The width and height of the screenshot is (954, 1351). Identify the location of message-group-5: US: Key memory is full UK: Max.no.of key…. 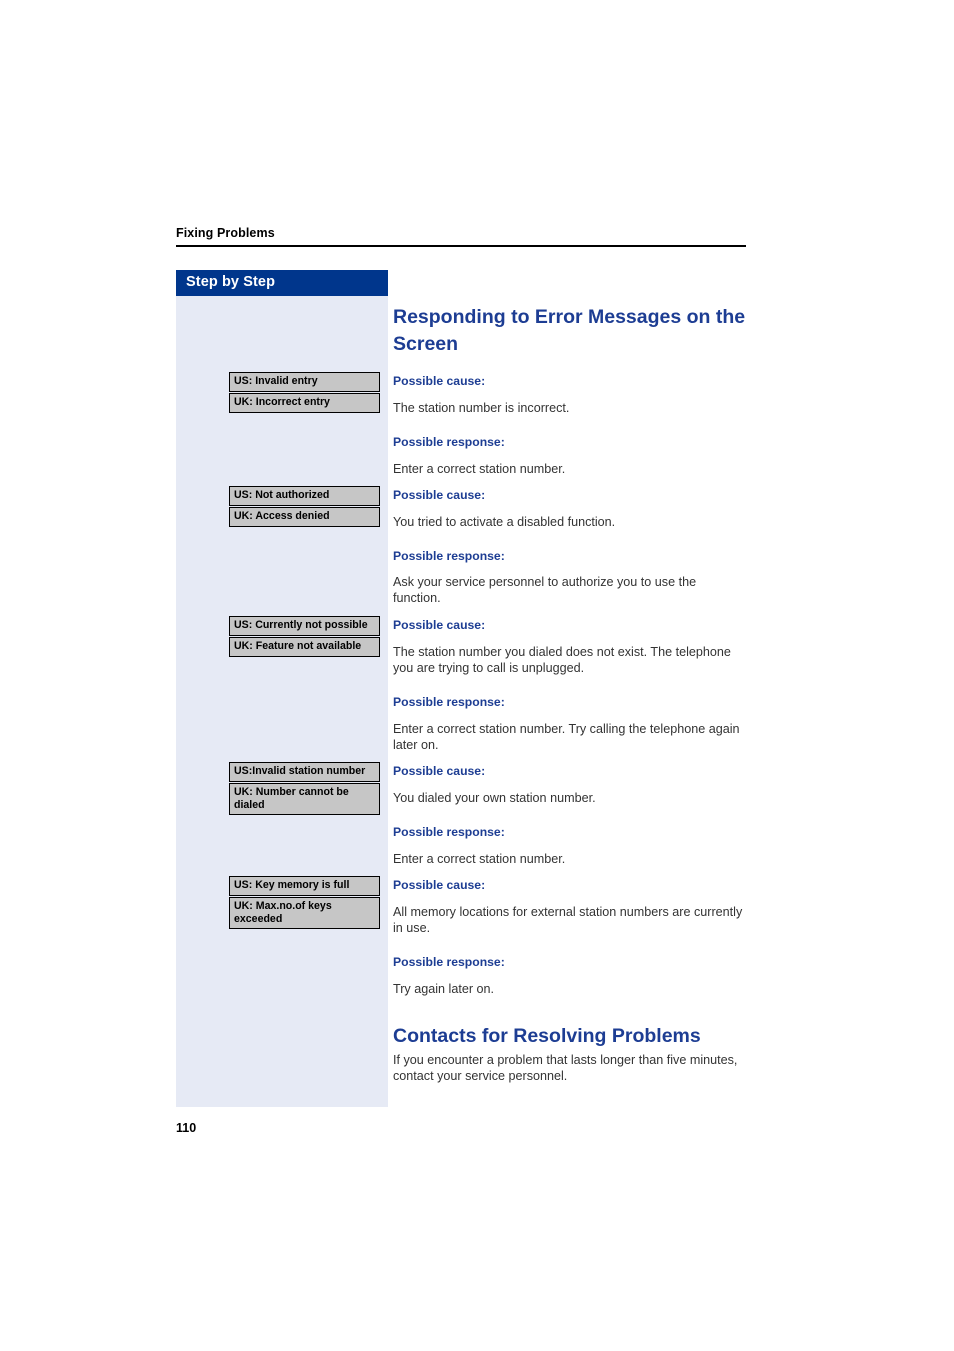
(304, 903).